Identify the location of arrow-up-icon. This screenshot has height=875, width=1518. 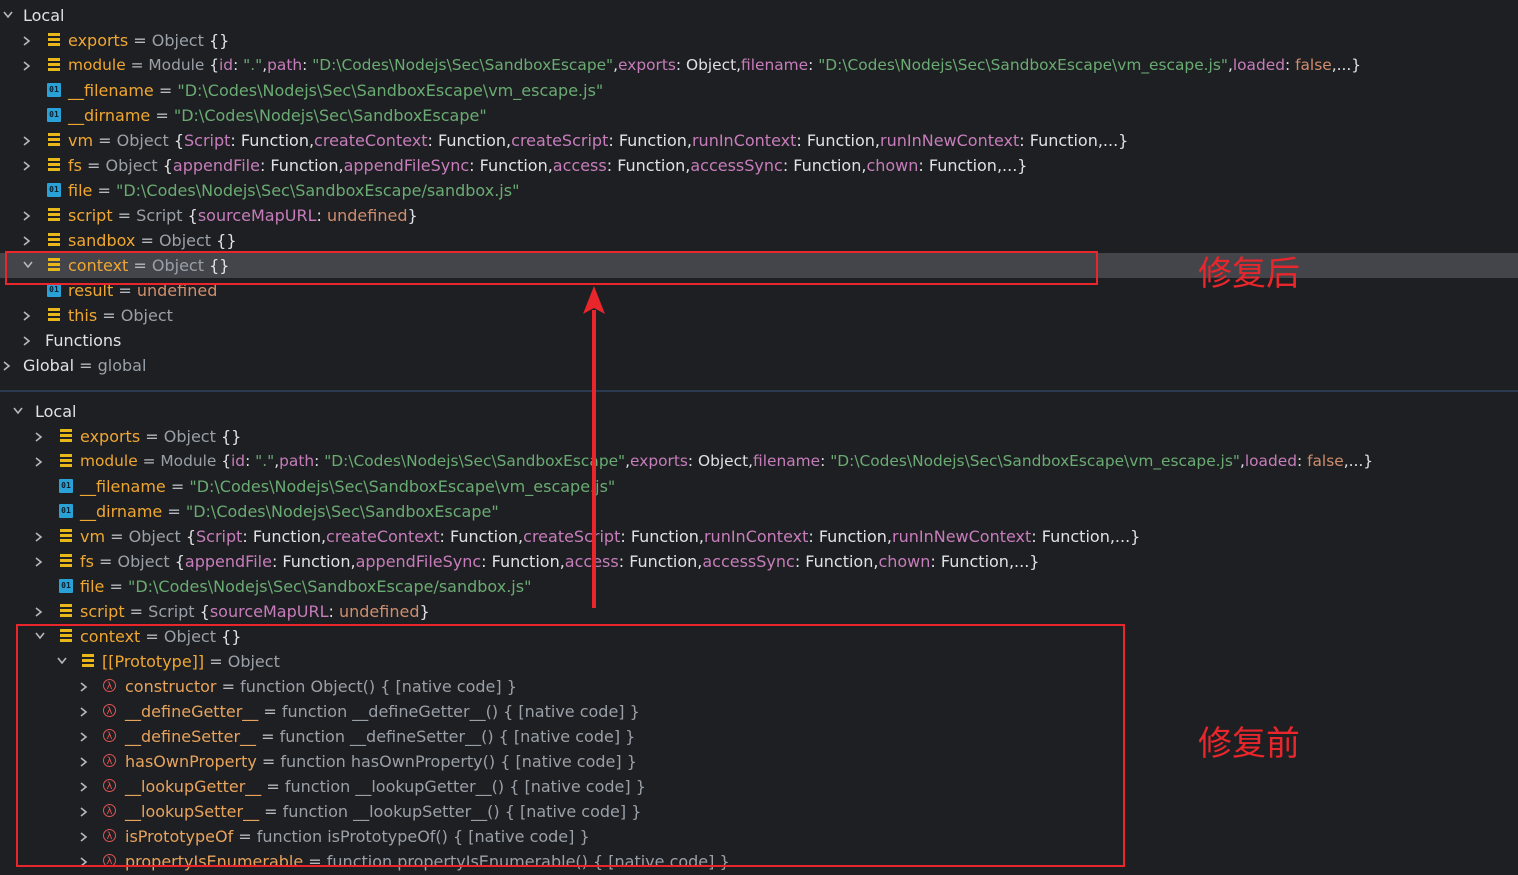
(594, 447).